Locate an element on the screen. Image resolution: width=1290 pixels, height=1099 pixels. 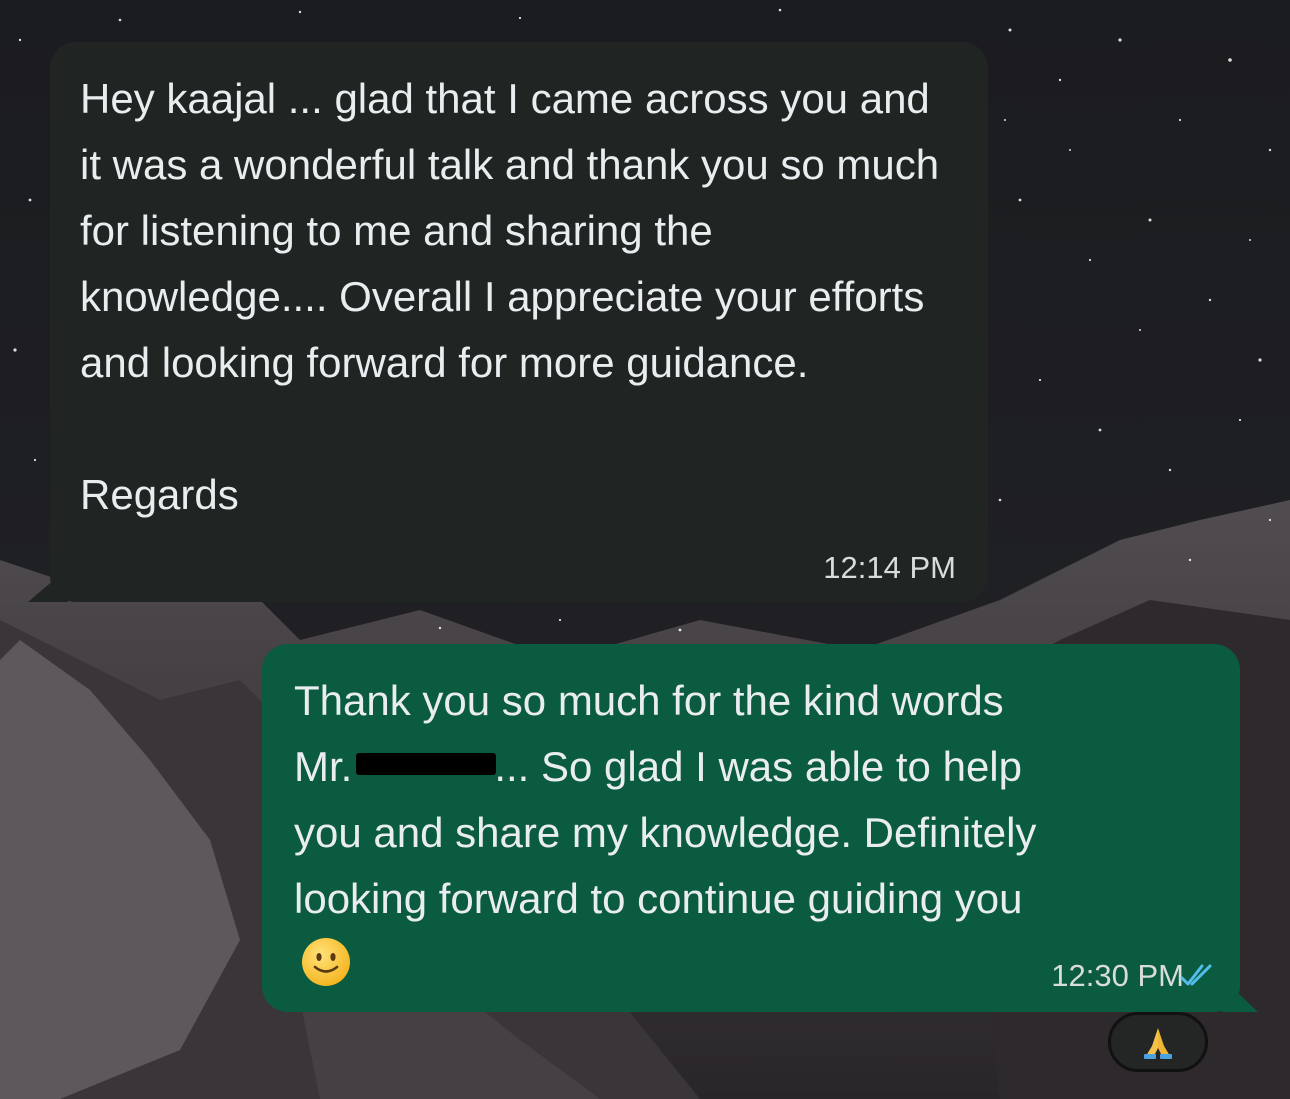
outgoing-line-2-suffix: ... So glad I was able to help is located at coordinates (758, 766).